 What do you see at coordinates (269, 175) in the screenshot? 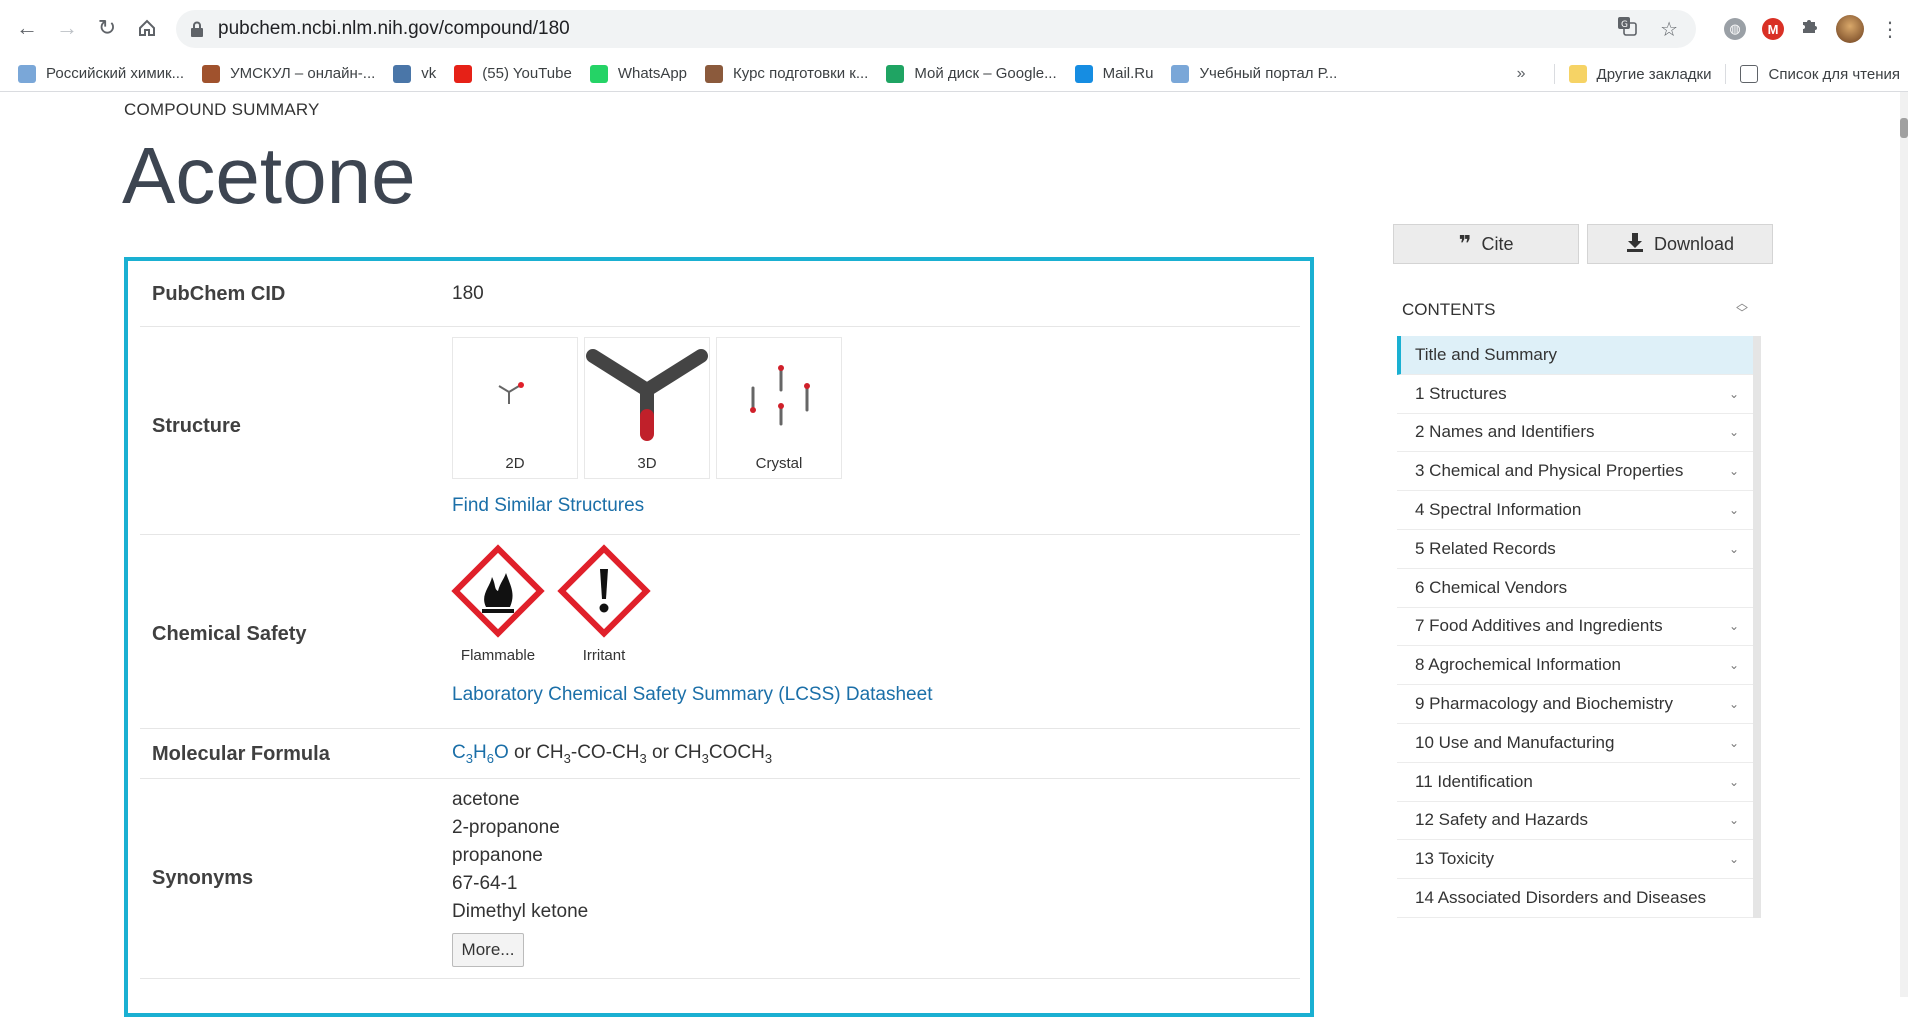
I see `page-title: Acetone` at bounding box center [269, 175].